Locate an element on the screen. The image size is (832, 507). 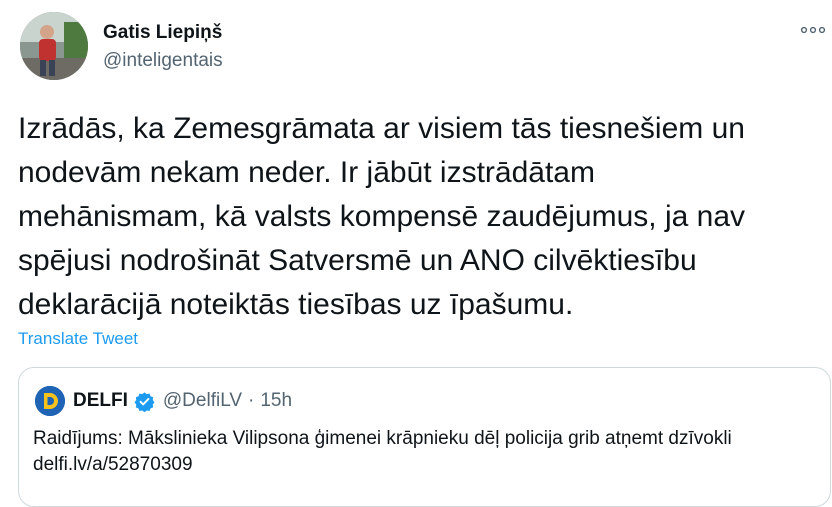
author-display-name: Gatis Liepiņš is located at coordinates (163, 33).